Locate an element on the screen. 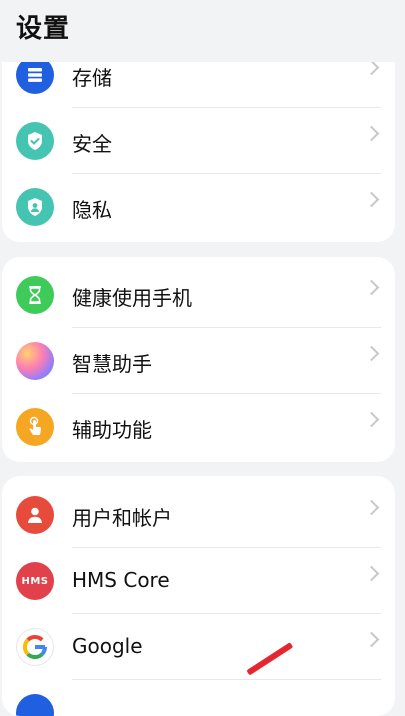 The width and height of the screenshot is (405, 716). shield-check-icon is located at coordinates (35, 141).